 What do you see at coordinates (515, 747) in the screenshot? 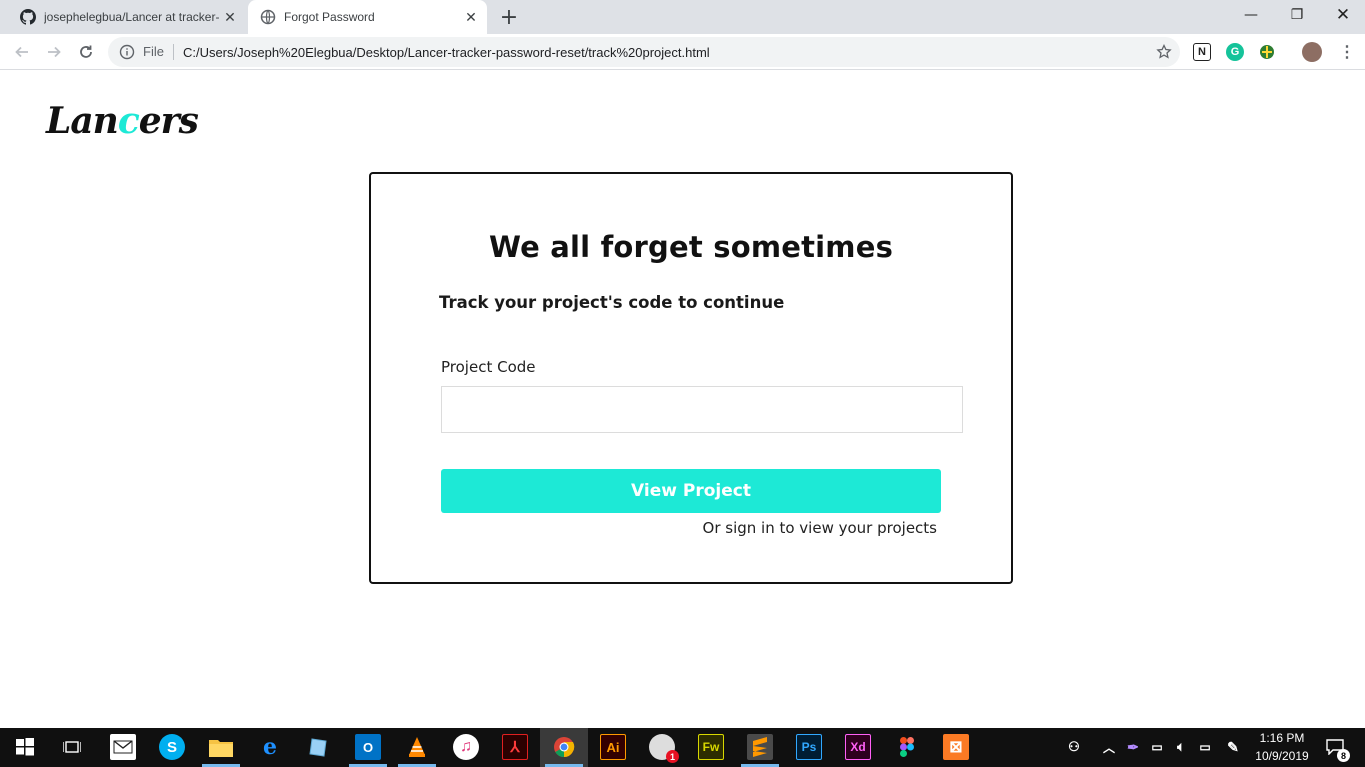
I see `acrobat-icon: ⅄` at bounding box center [515, 747].